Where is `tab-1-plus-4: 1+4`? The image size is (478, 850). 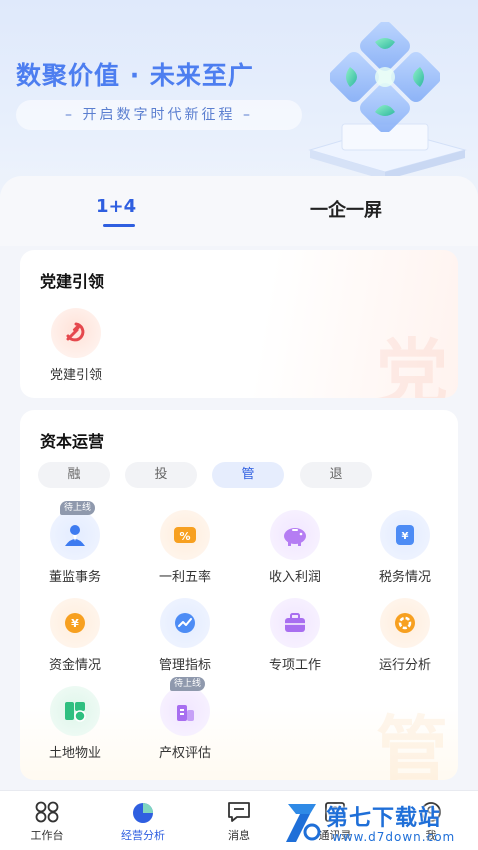 tab-1-plus-4: 1+4 is located at coordinates (116, 206).